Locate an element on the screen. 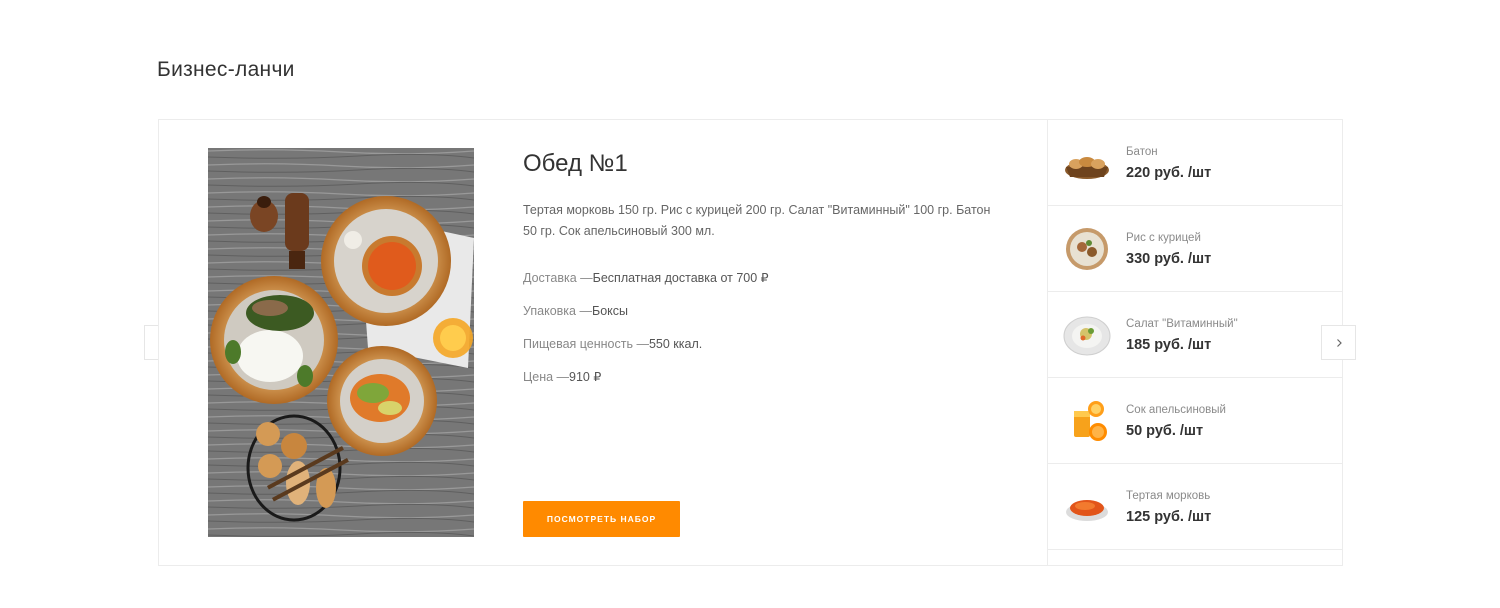 Image resolution: width=1500 pixels, height=608 pixels. list-item: Салат "Витаминный" 185 руб. /шт is located at coordinates (1195, 335).